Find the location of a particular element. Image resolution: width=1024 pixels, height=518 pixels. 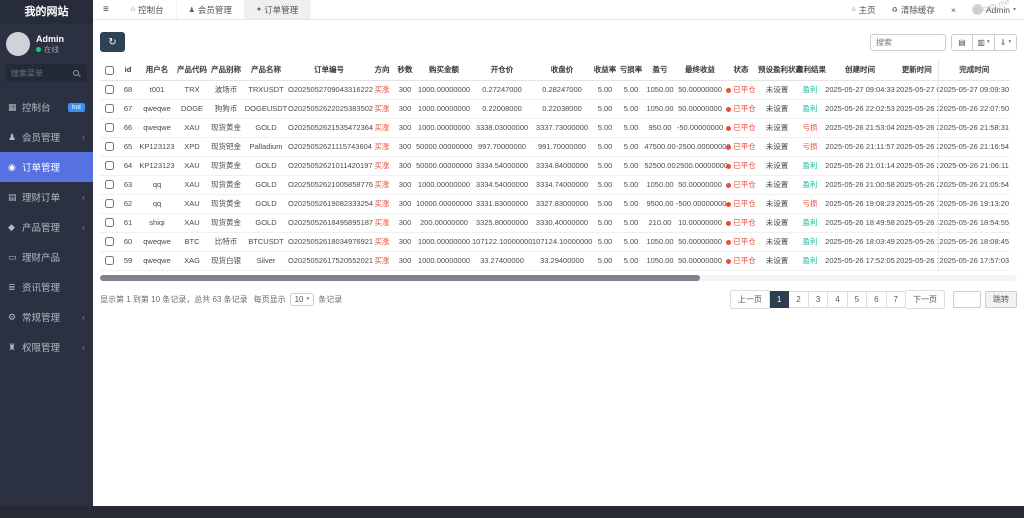

column-header-open_price: 开仓价 is located at coordinates (502, 70).